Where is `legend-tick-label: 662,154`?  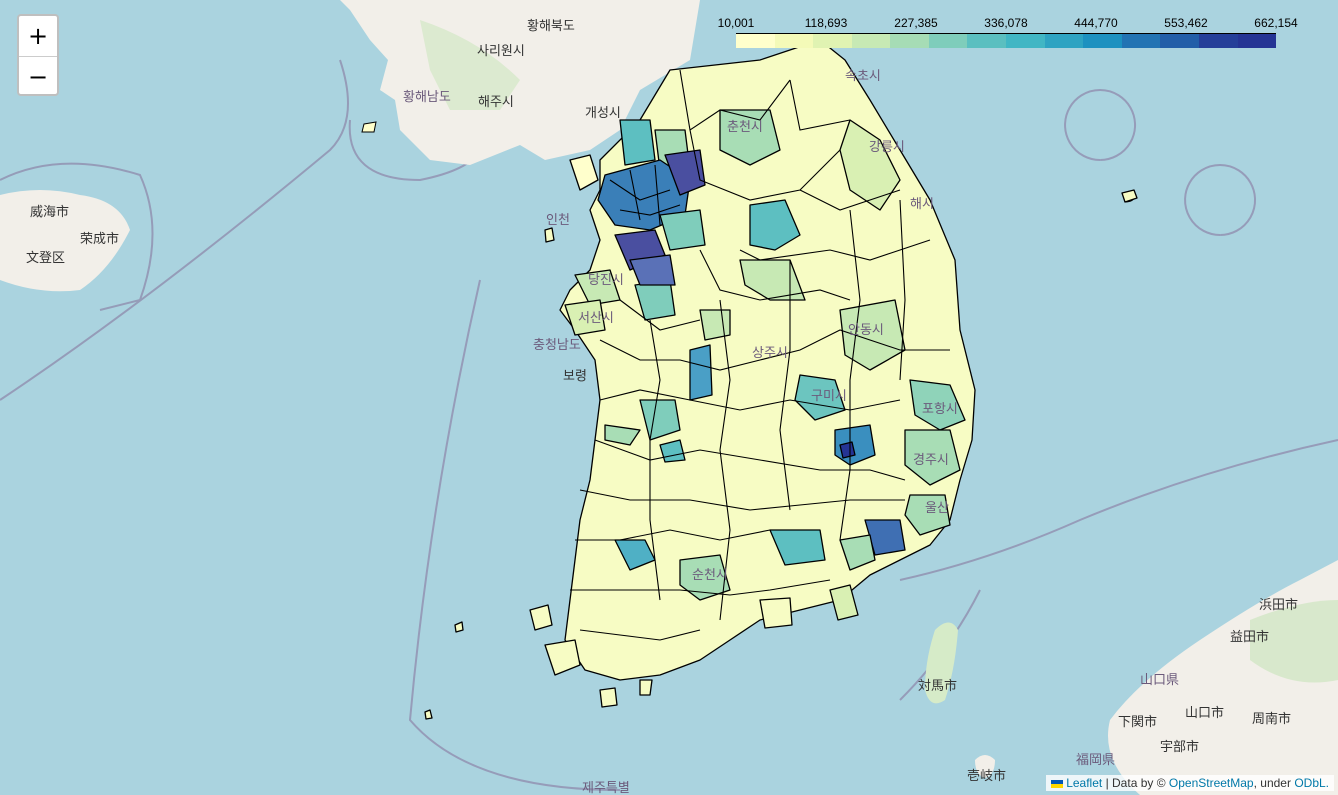
legend-tick-label: 662,154 is located at coordinates (1276, 23).